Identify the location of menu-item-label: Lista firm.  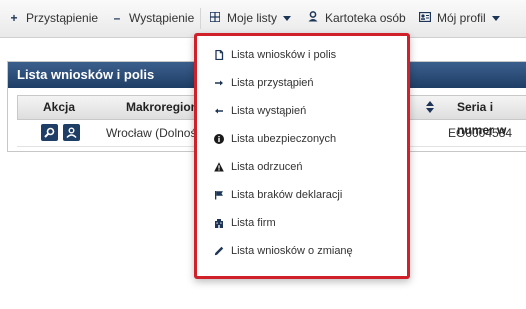
(253, 223).